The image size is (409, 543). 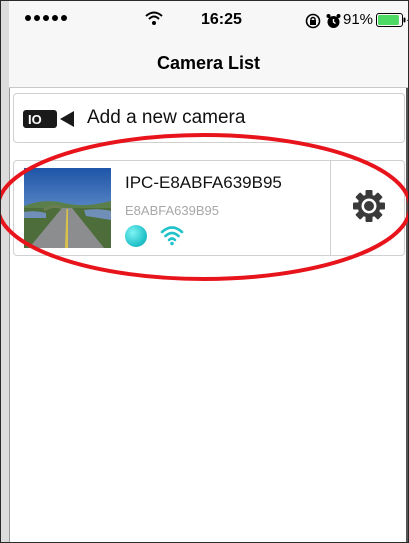 What do you see at coordinates (203, 182) in the screenshot?
I see `camera-name: IPC-E8ABFA639B95` at bounding box center [203, 182].